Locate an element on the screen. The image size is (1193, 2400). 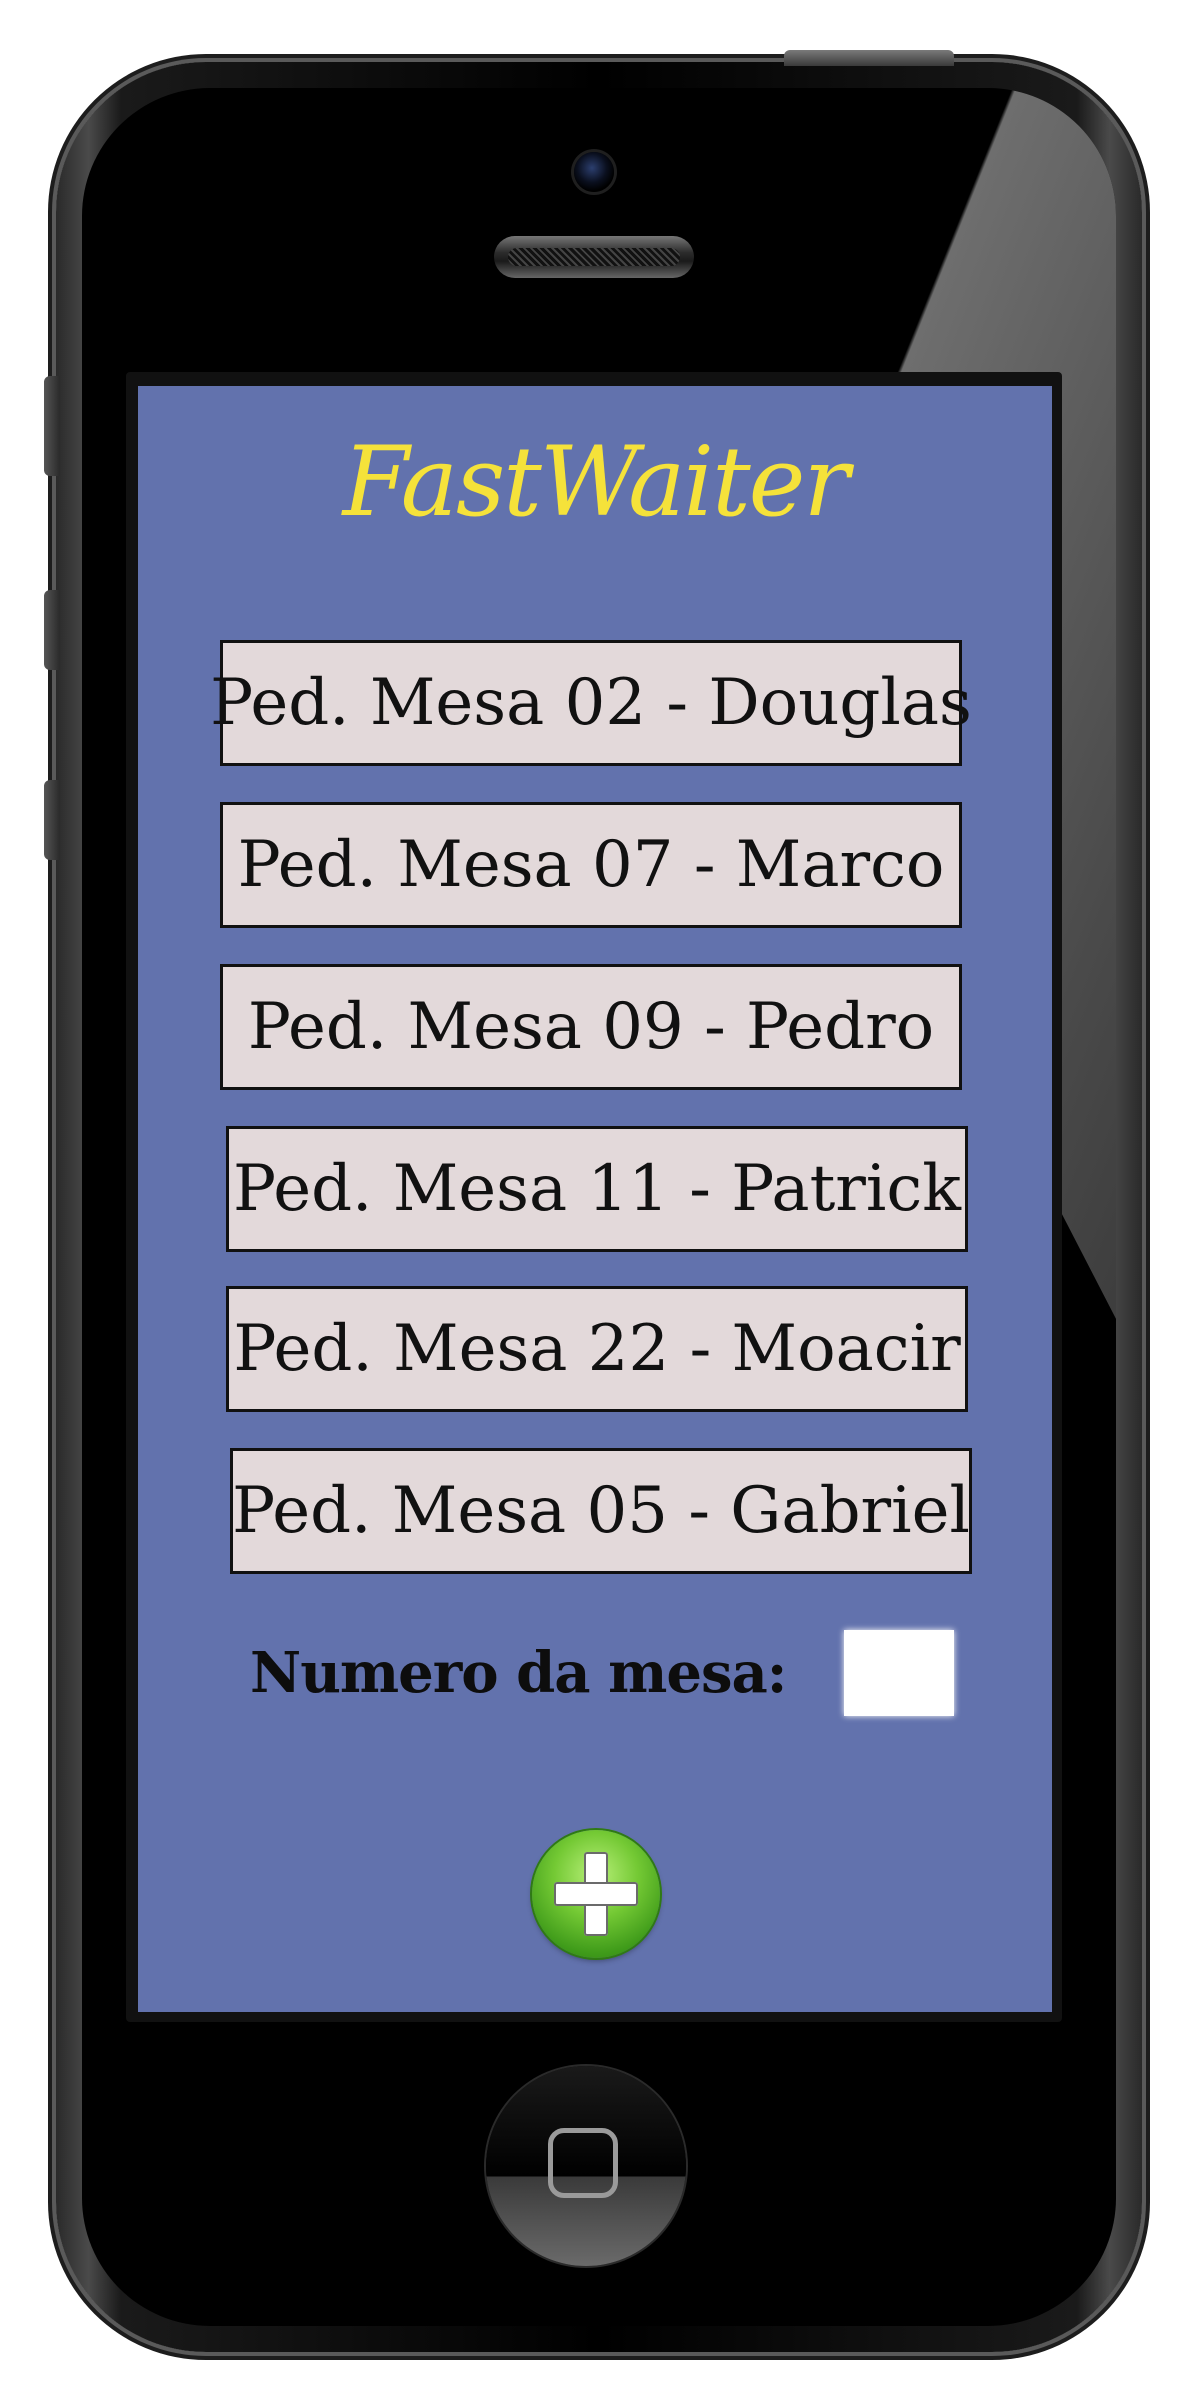
order-button-mesa-11: Ped. Mesa 11 - Patrick is located at coordinates (597, 1189).